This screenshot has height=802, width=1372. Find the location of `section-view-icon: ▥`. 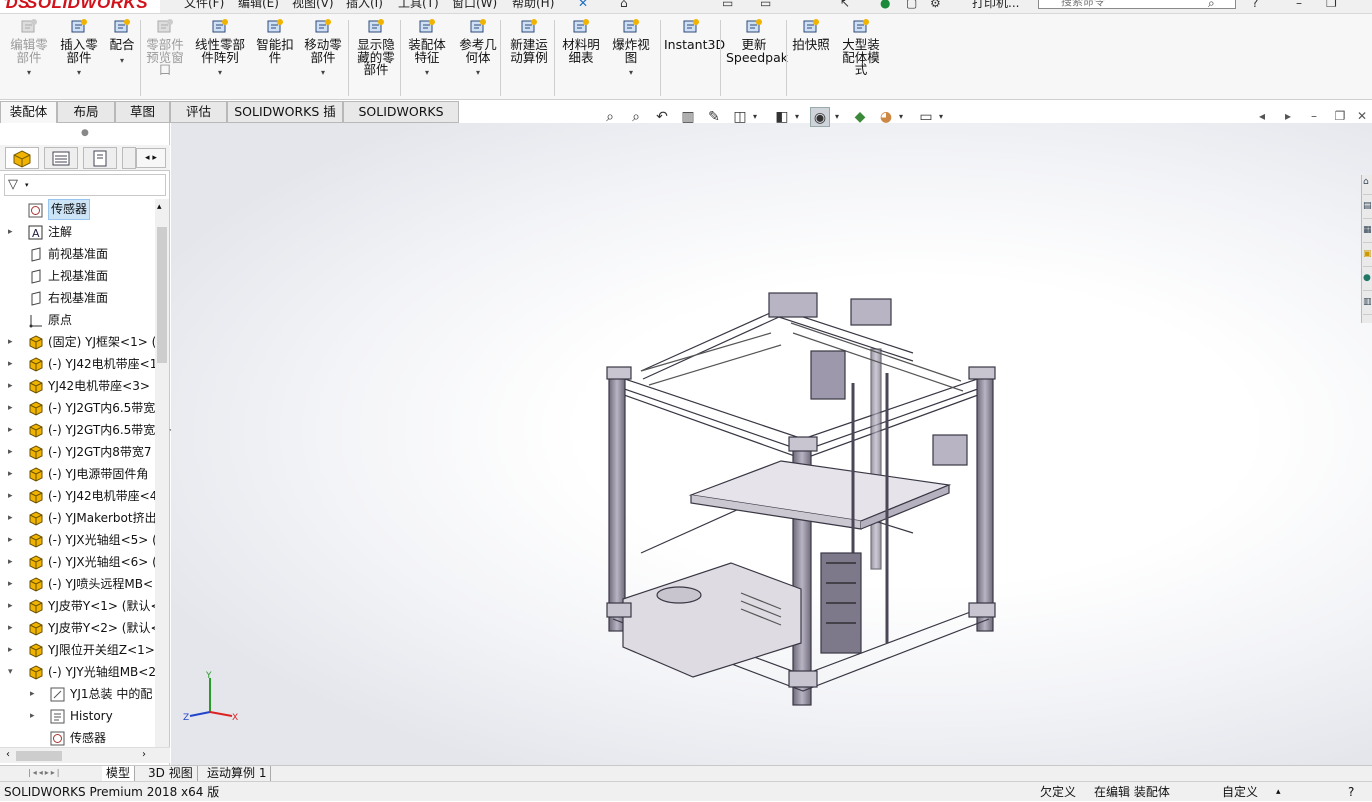

section-view-icon: ▥ is located at coordinates (688, 117).